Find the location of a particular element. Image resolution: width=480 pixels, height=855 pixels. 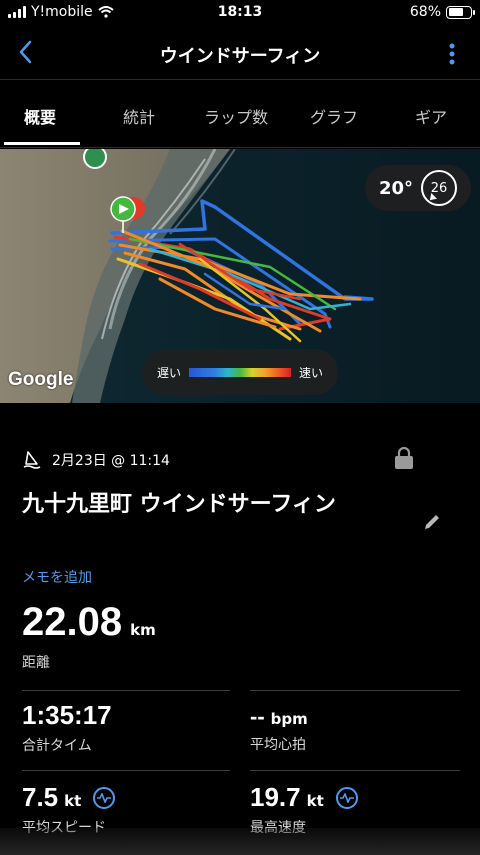

stat-label: 平均心拍 is located at coordinates (278, 745).